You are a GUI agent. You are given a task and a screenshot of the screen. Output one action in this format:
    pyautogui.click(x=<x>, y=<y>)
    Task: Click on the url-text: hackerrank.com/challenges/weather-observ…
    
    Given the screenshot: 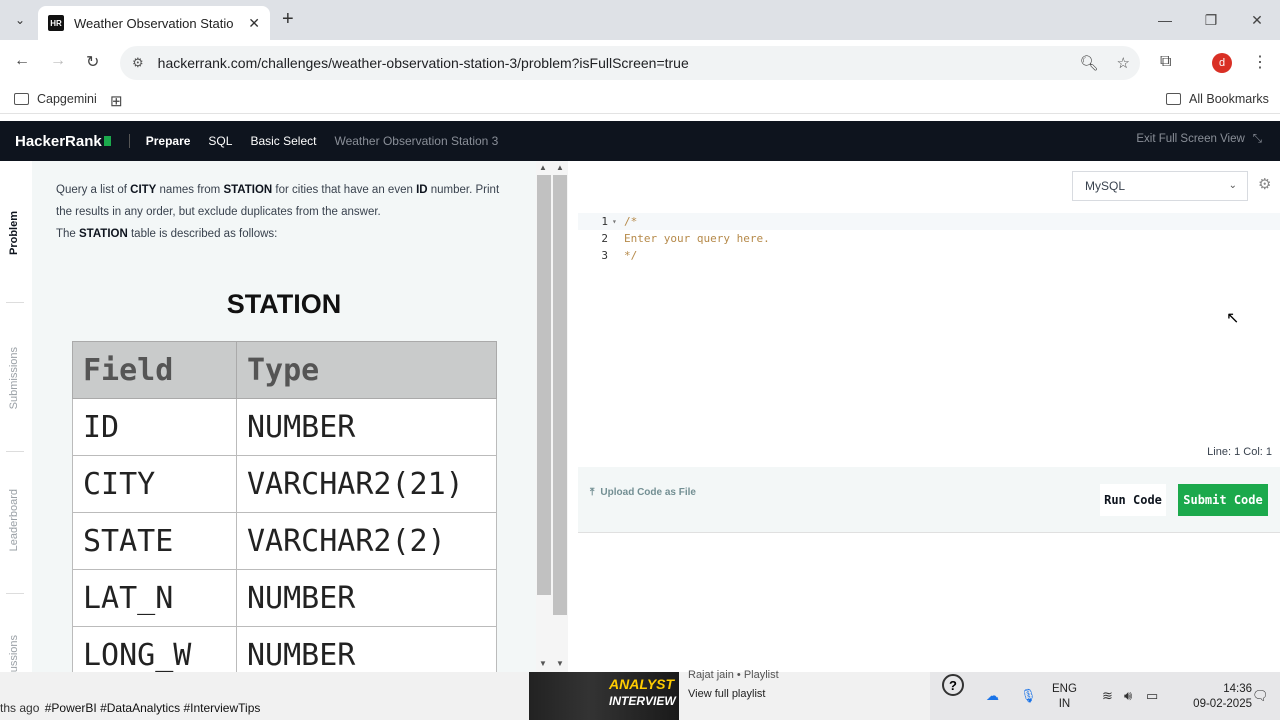 What is the action you would take?
    pyautogui.click(x=423, y=63)
    